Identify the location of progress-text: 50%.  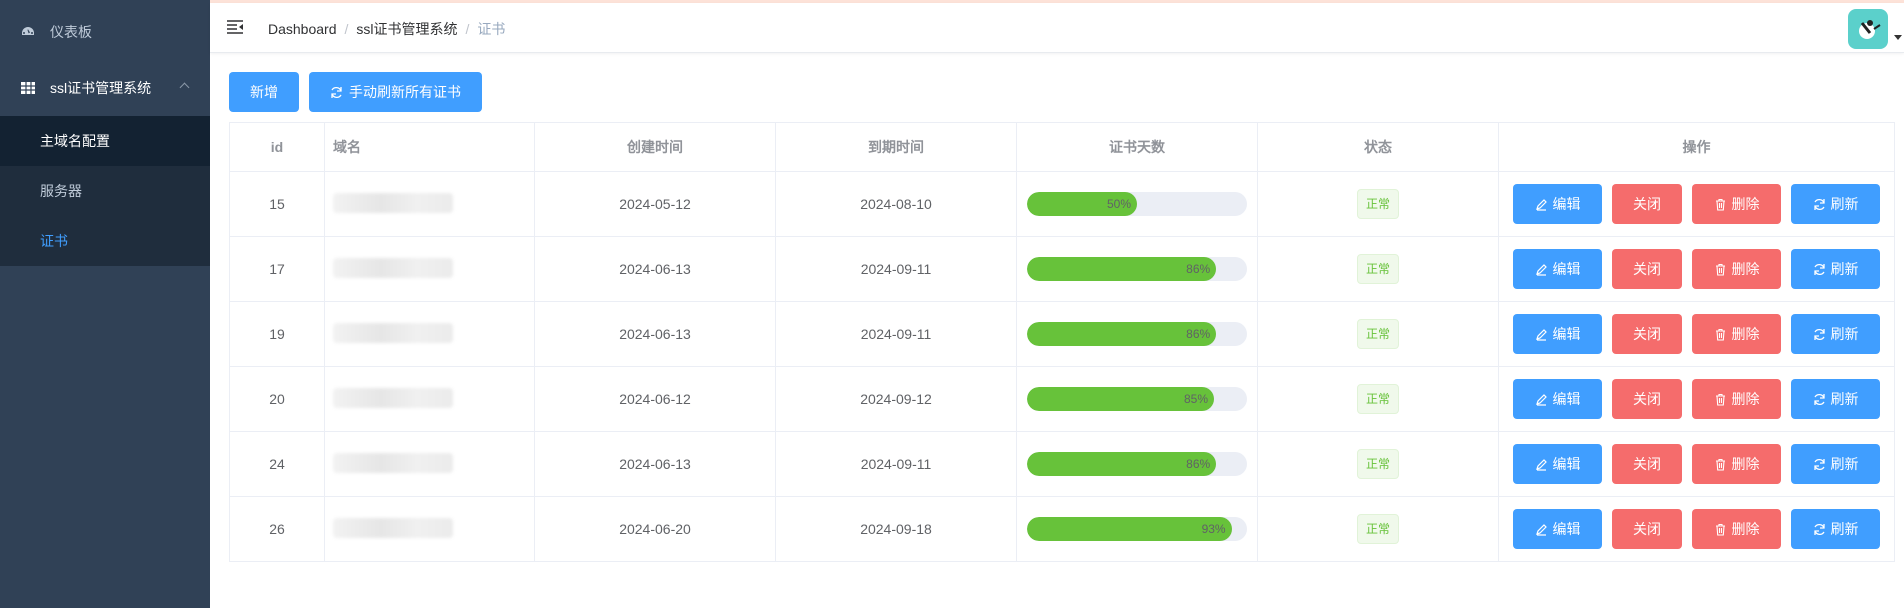
(1118, 204).